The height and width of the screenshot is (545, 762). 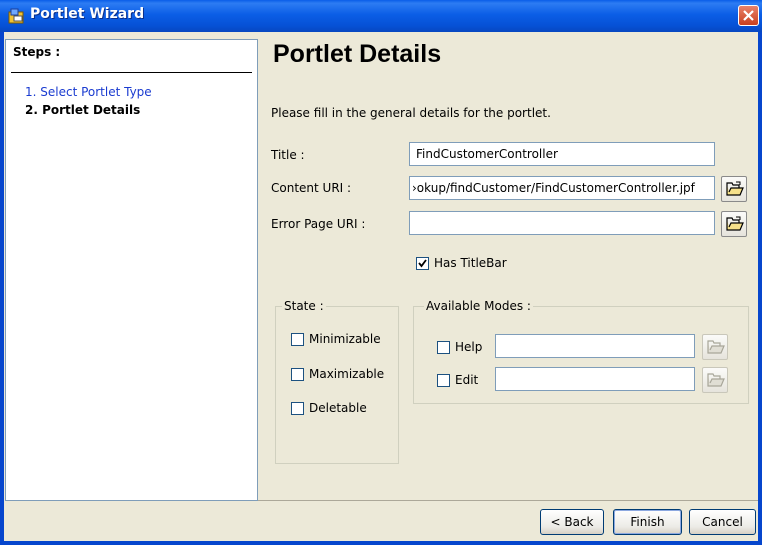 I want to click on minimizable-label: Minimizable, so click(x=345, y=339).